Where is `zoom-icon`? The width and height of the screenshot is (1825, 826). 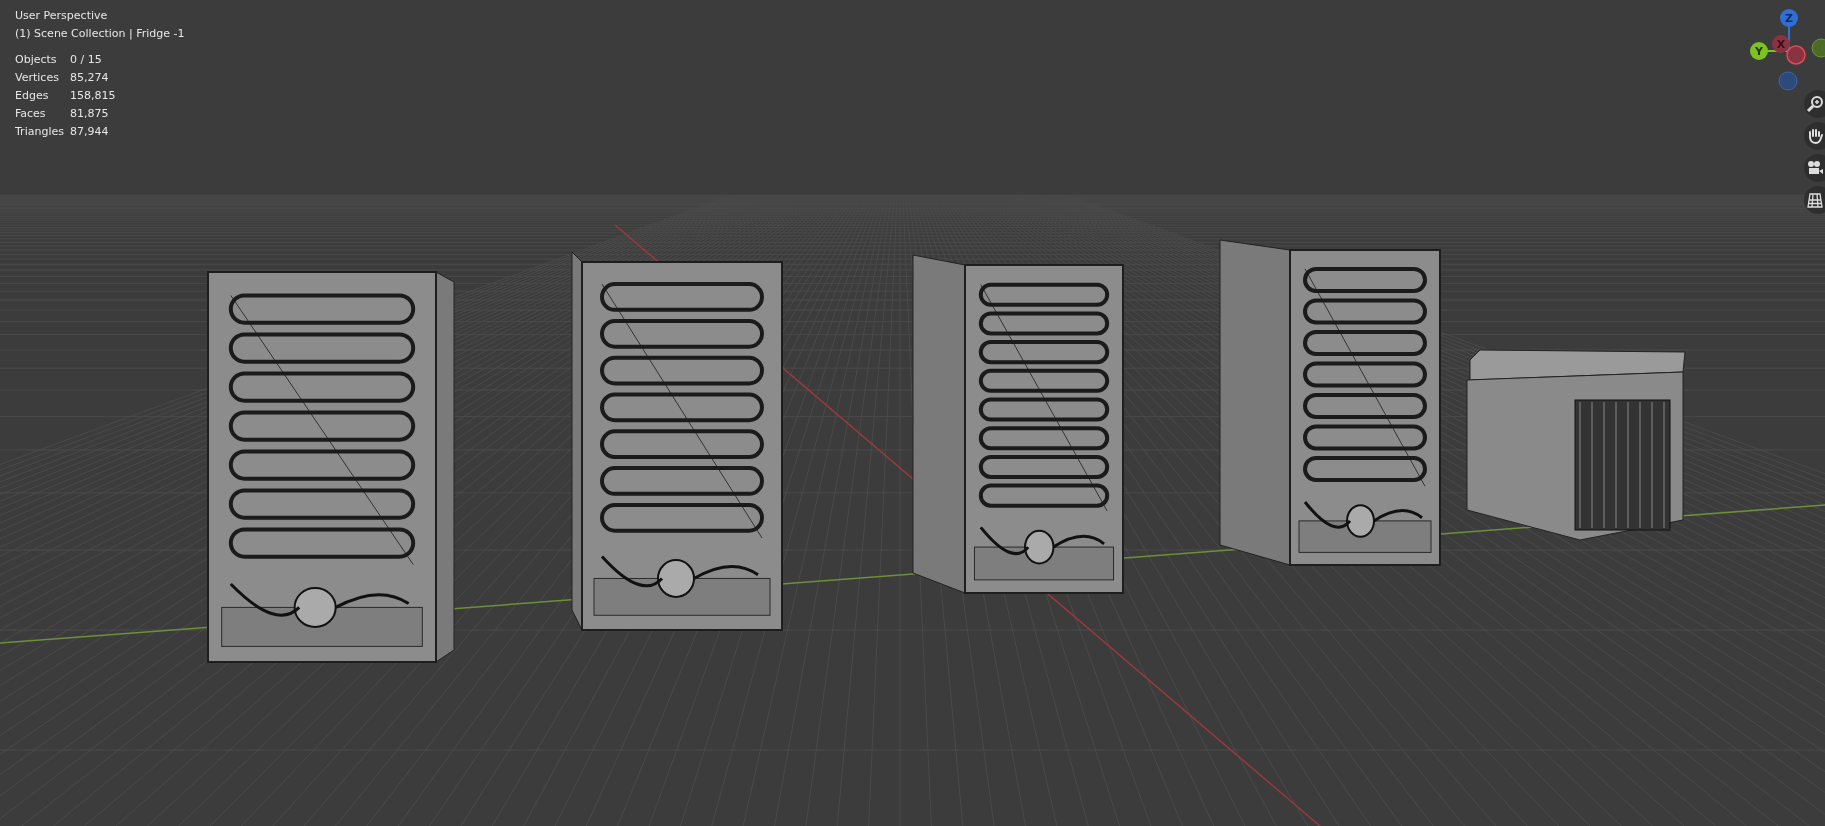 zoom-icon is located at coordinates (1814, 104).